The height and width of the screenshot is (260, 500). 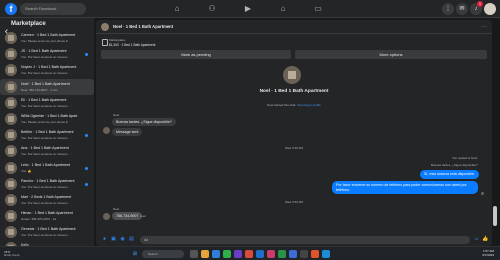 I want to click on incoming-message: Buenas tardes. ¿Sigue disponible?, so click(x=144, y=122).